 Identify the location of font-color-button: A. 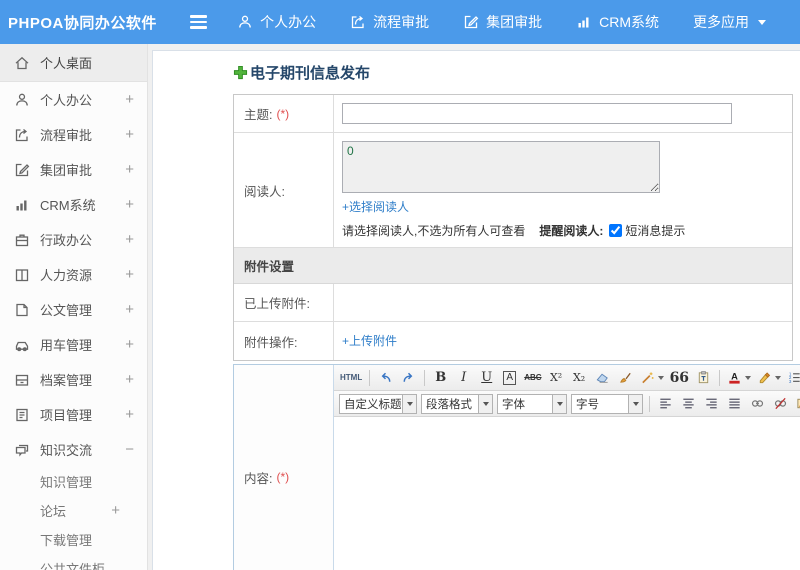
(739, 377).